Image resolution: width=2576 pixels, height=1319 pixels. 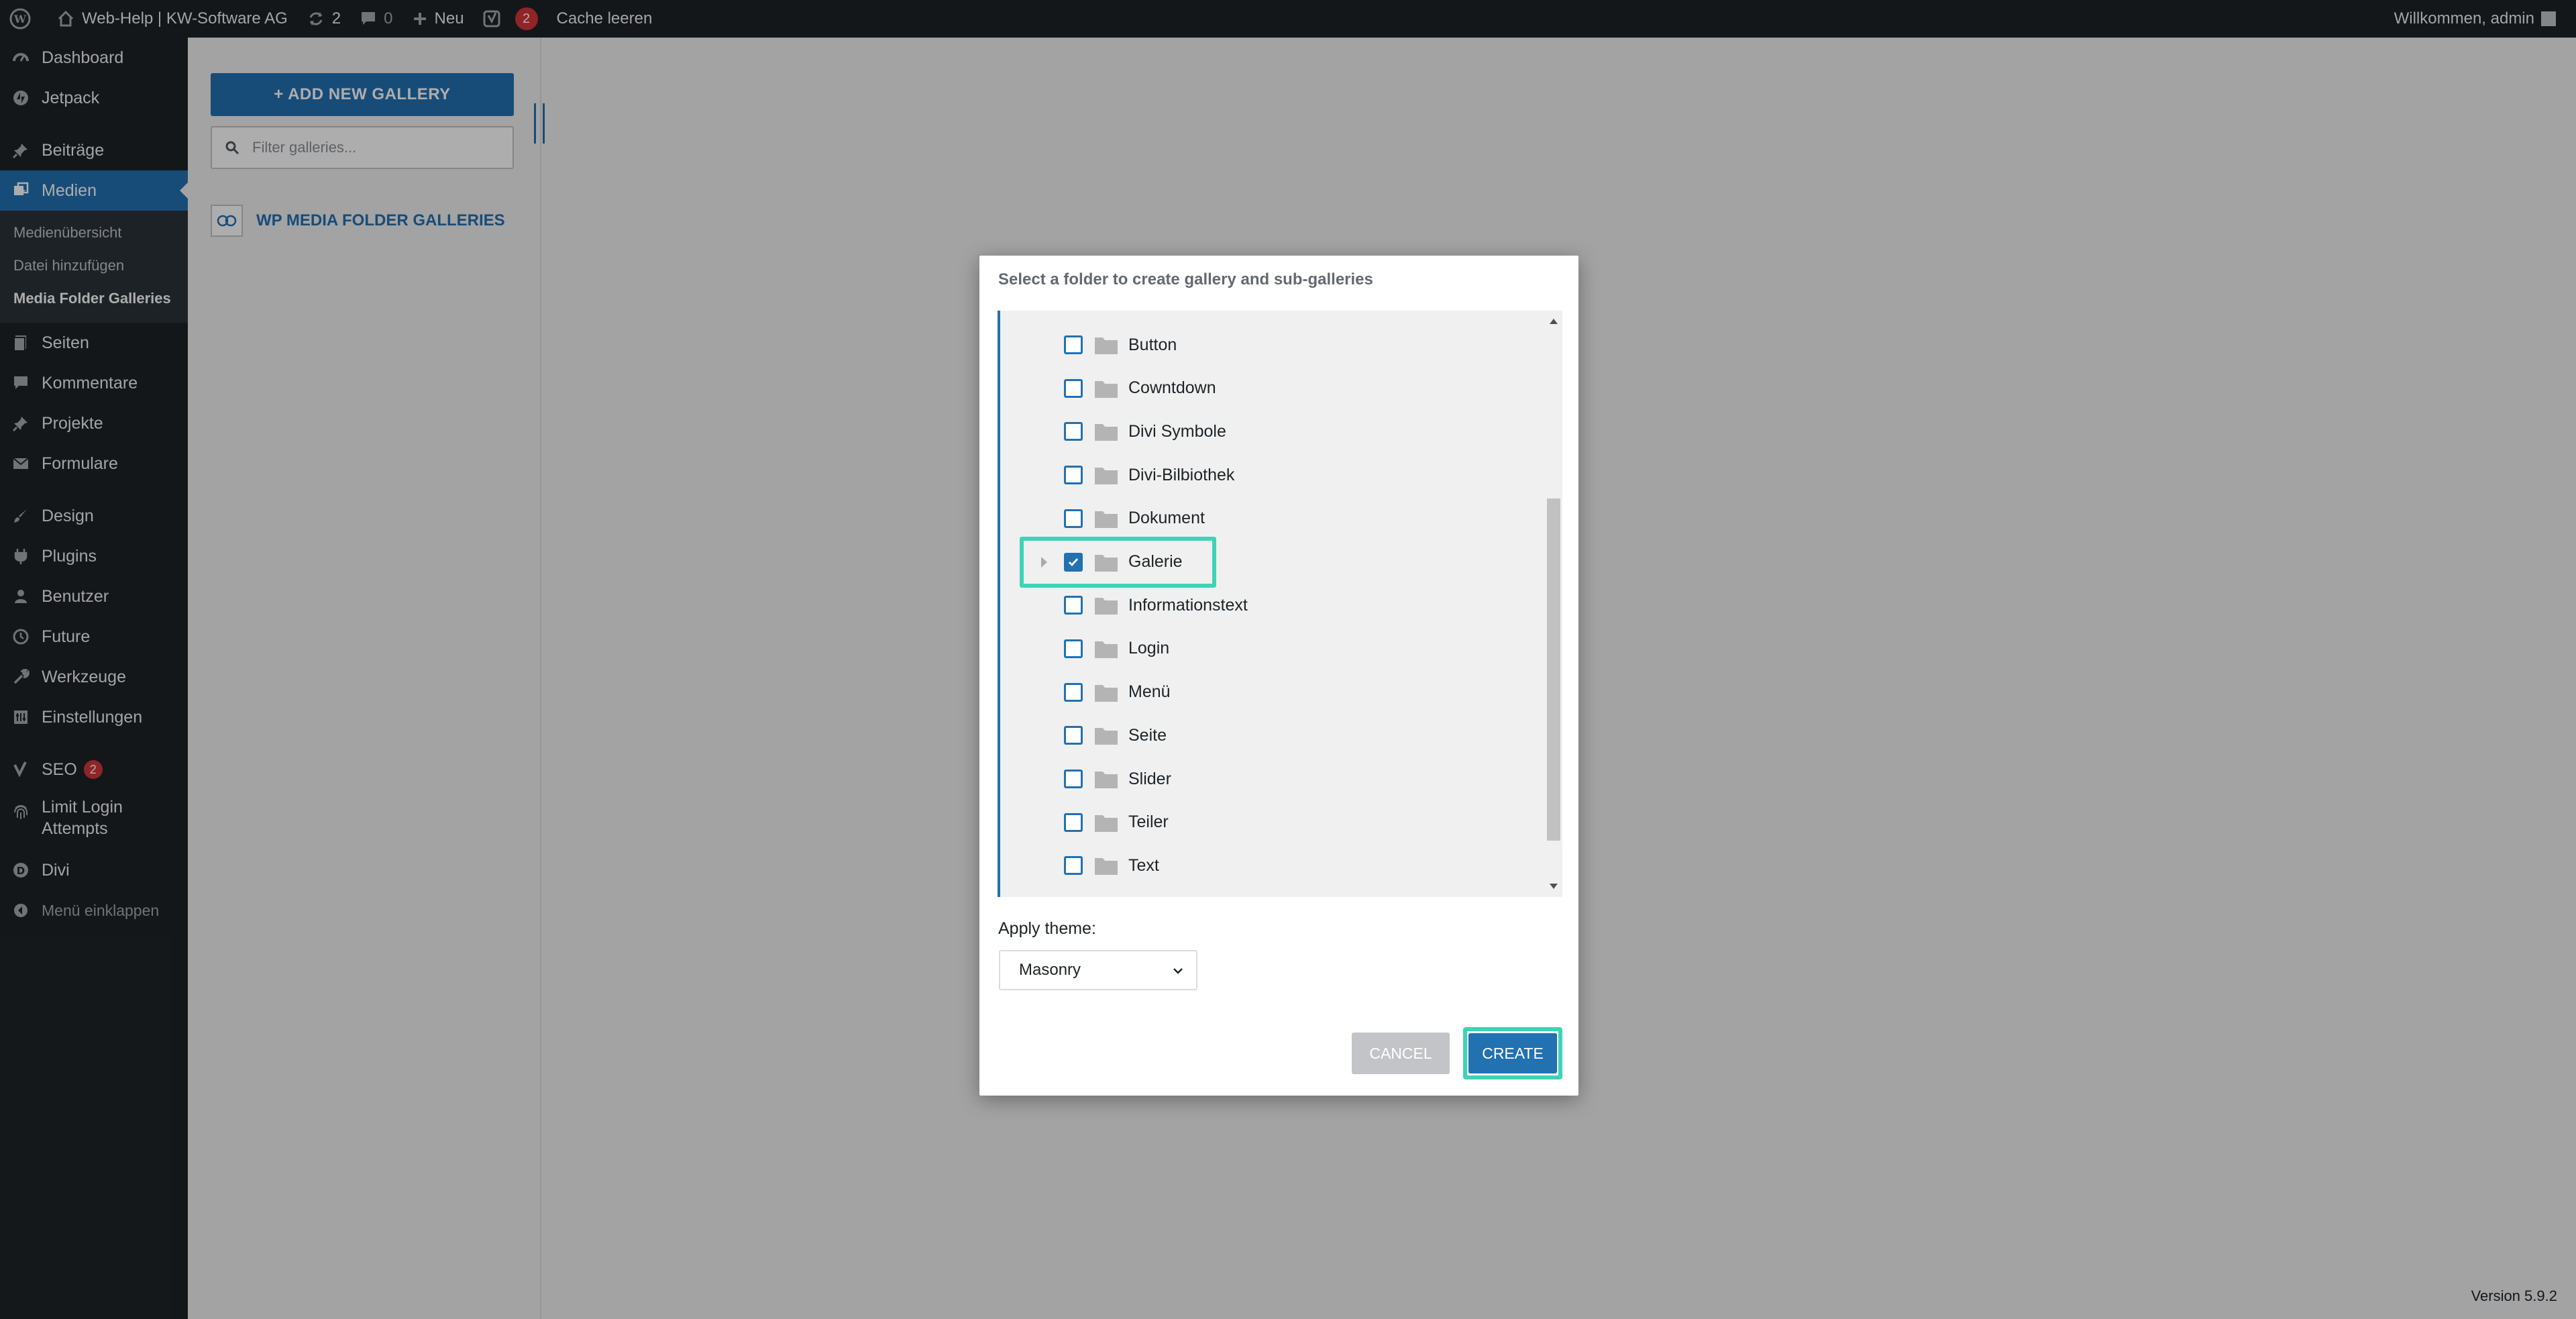 What do you see at coordinates (1148, 822) in the screenshot?
I see `folder-label: Teiler` at bounding box center [1148, 822].